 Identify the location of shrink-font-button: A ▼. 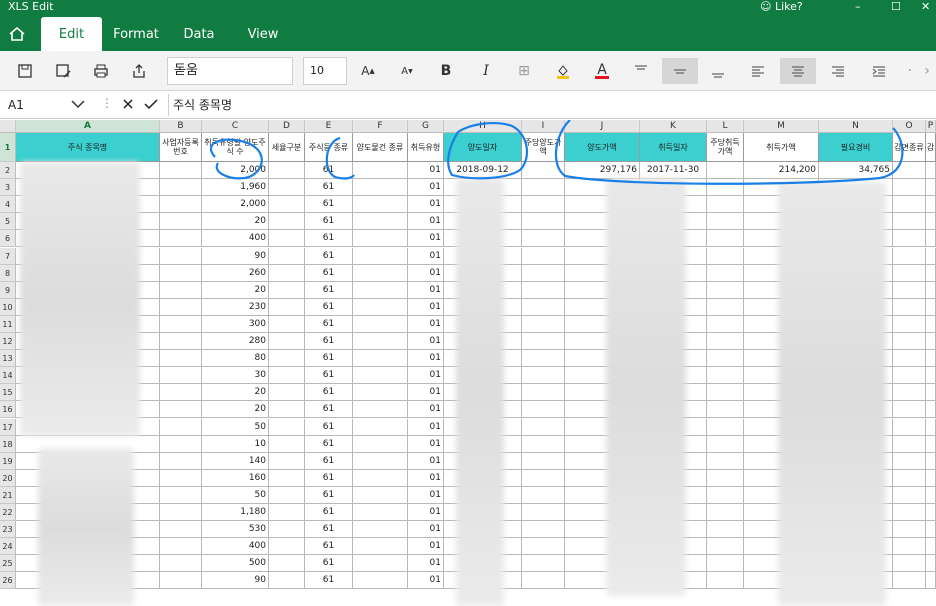
(407, 71).